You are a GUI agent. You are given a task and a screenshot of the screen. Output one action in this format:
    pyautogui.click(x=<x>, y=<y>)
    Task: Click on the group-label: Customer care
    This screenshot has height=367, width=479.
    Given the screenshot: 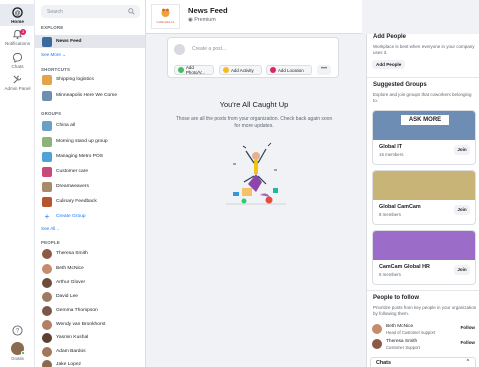 What is the action you would take?
    pyautogui.click(x=72, y=171)
    